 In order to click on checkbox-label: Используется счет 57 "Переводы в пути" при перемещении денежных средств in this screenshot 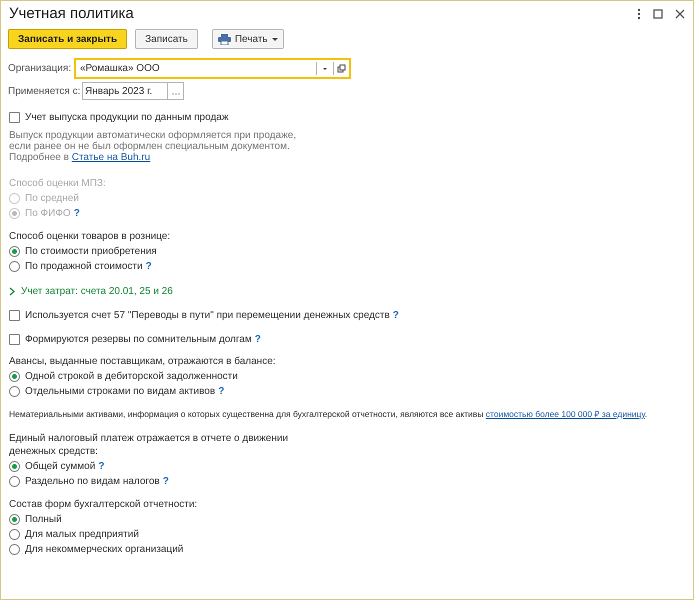, I will do `click(207, 315)`.